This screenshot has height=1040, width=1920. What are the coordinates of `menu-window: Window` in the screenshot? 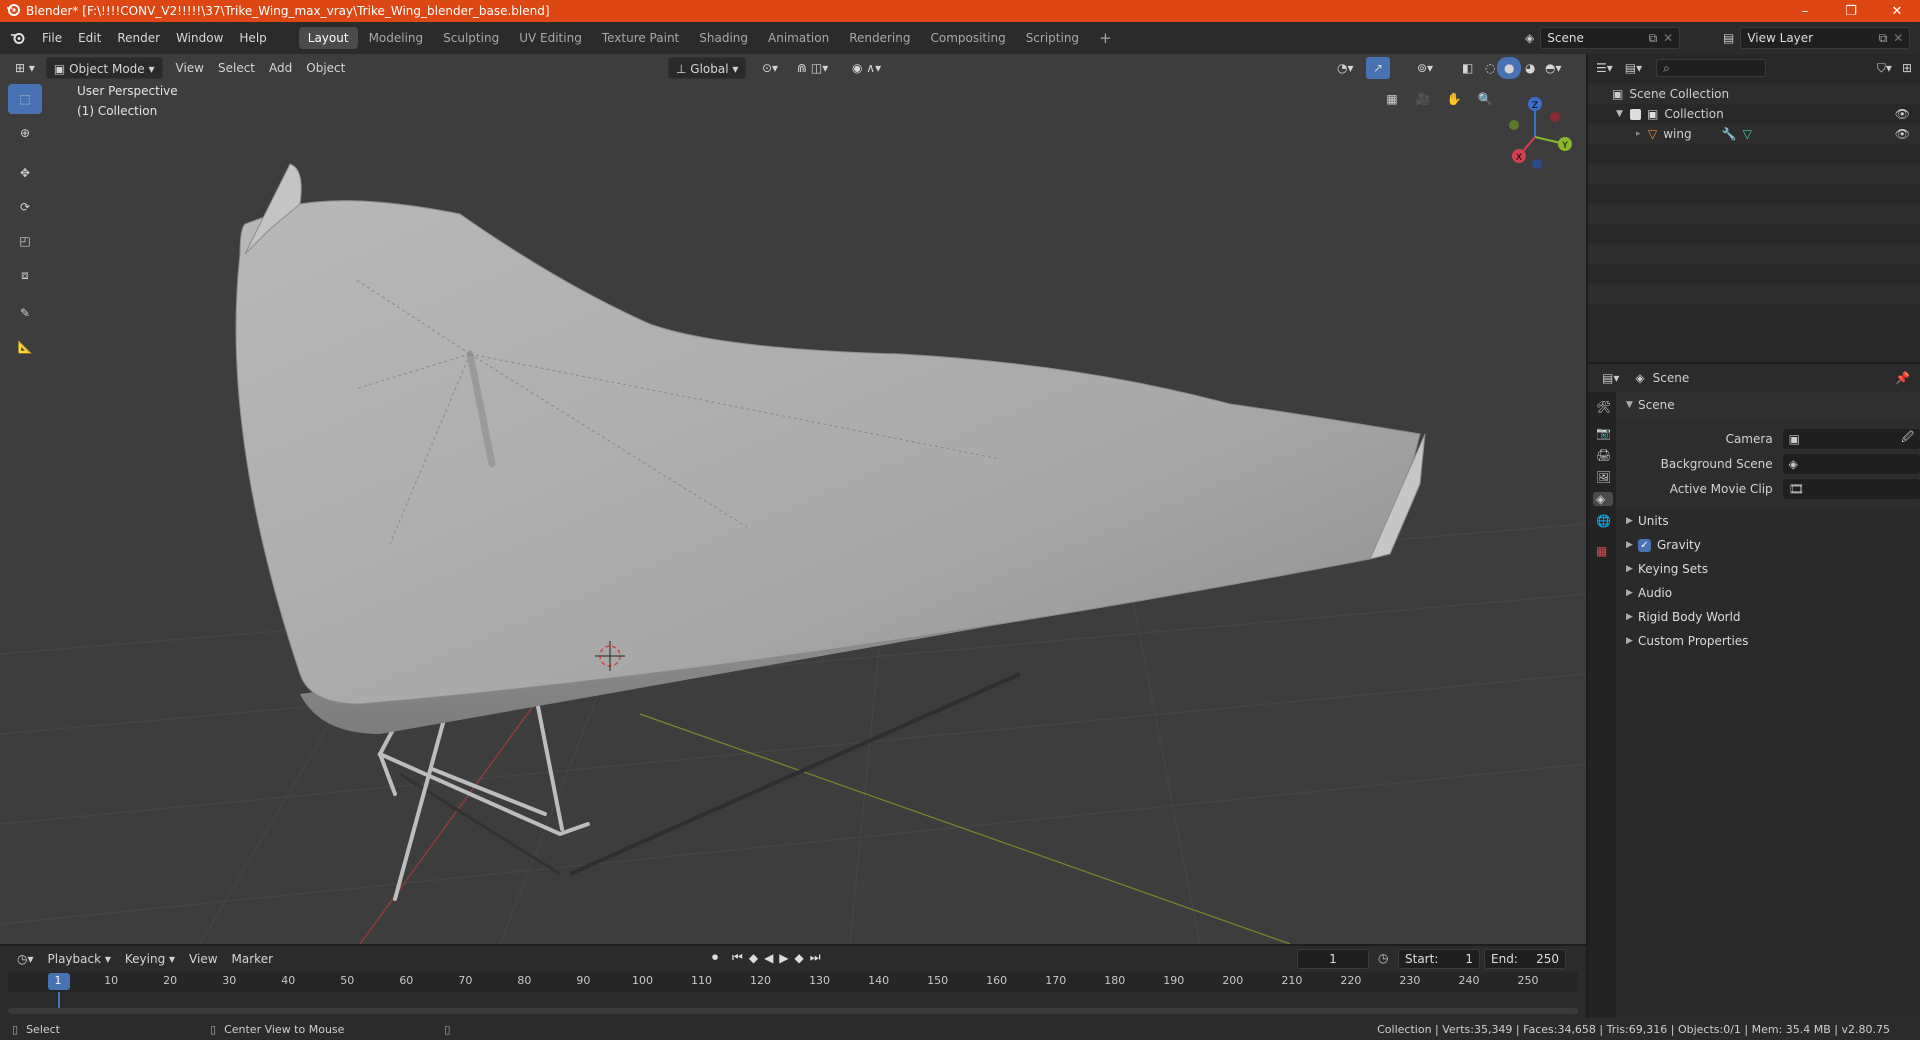 It's located at (199, 38).